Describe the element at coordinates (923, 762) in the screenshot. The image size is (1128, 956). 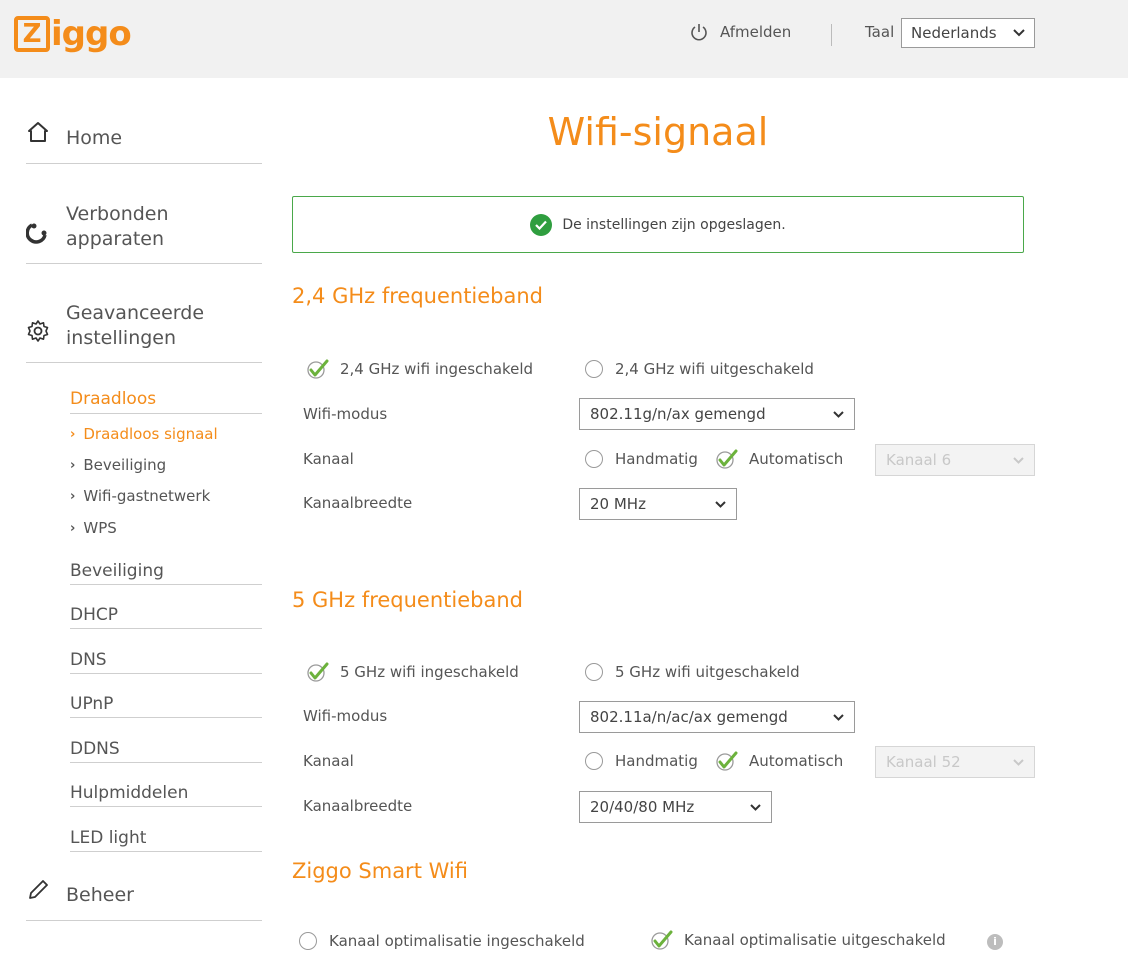
I see `select-value: Kanaal 52` at that location.